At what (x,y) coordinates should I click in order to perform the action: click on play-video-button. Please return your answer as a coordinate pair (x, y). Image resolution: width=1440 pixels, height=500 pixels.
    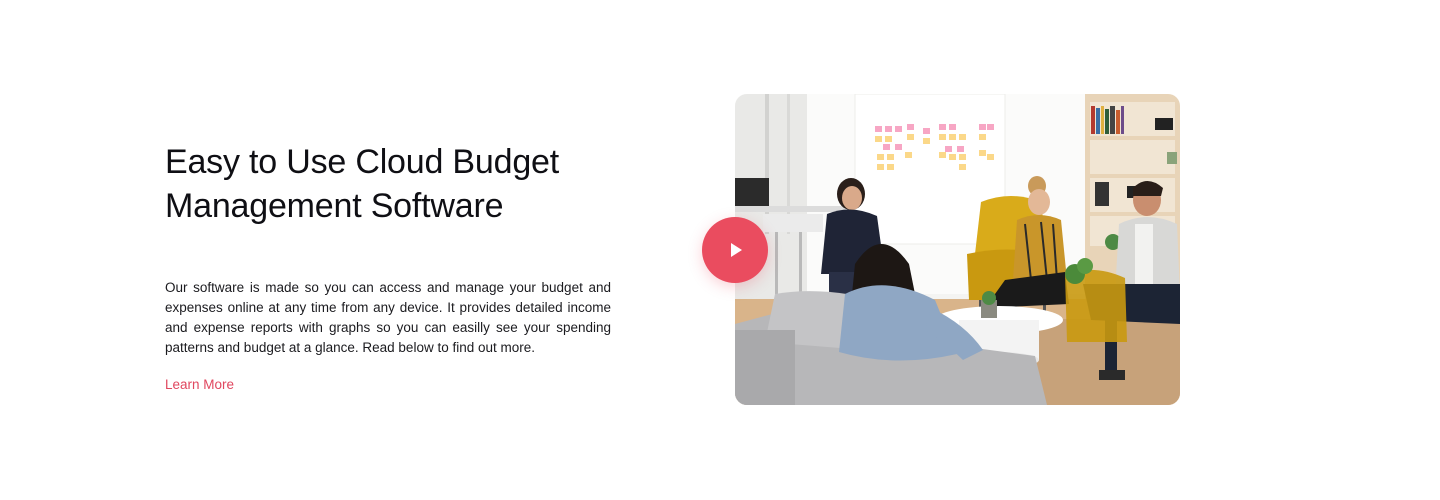
    Looking at the image, I should click on (735, 250).